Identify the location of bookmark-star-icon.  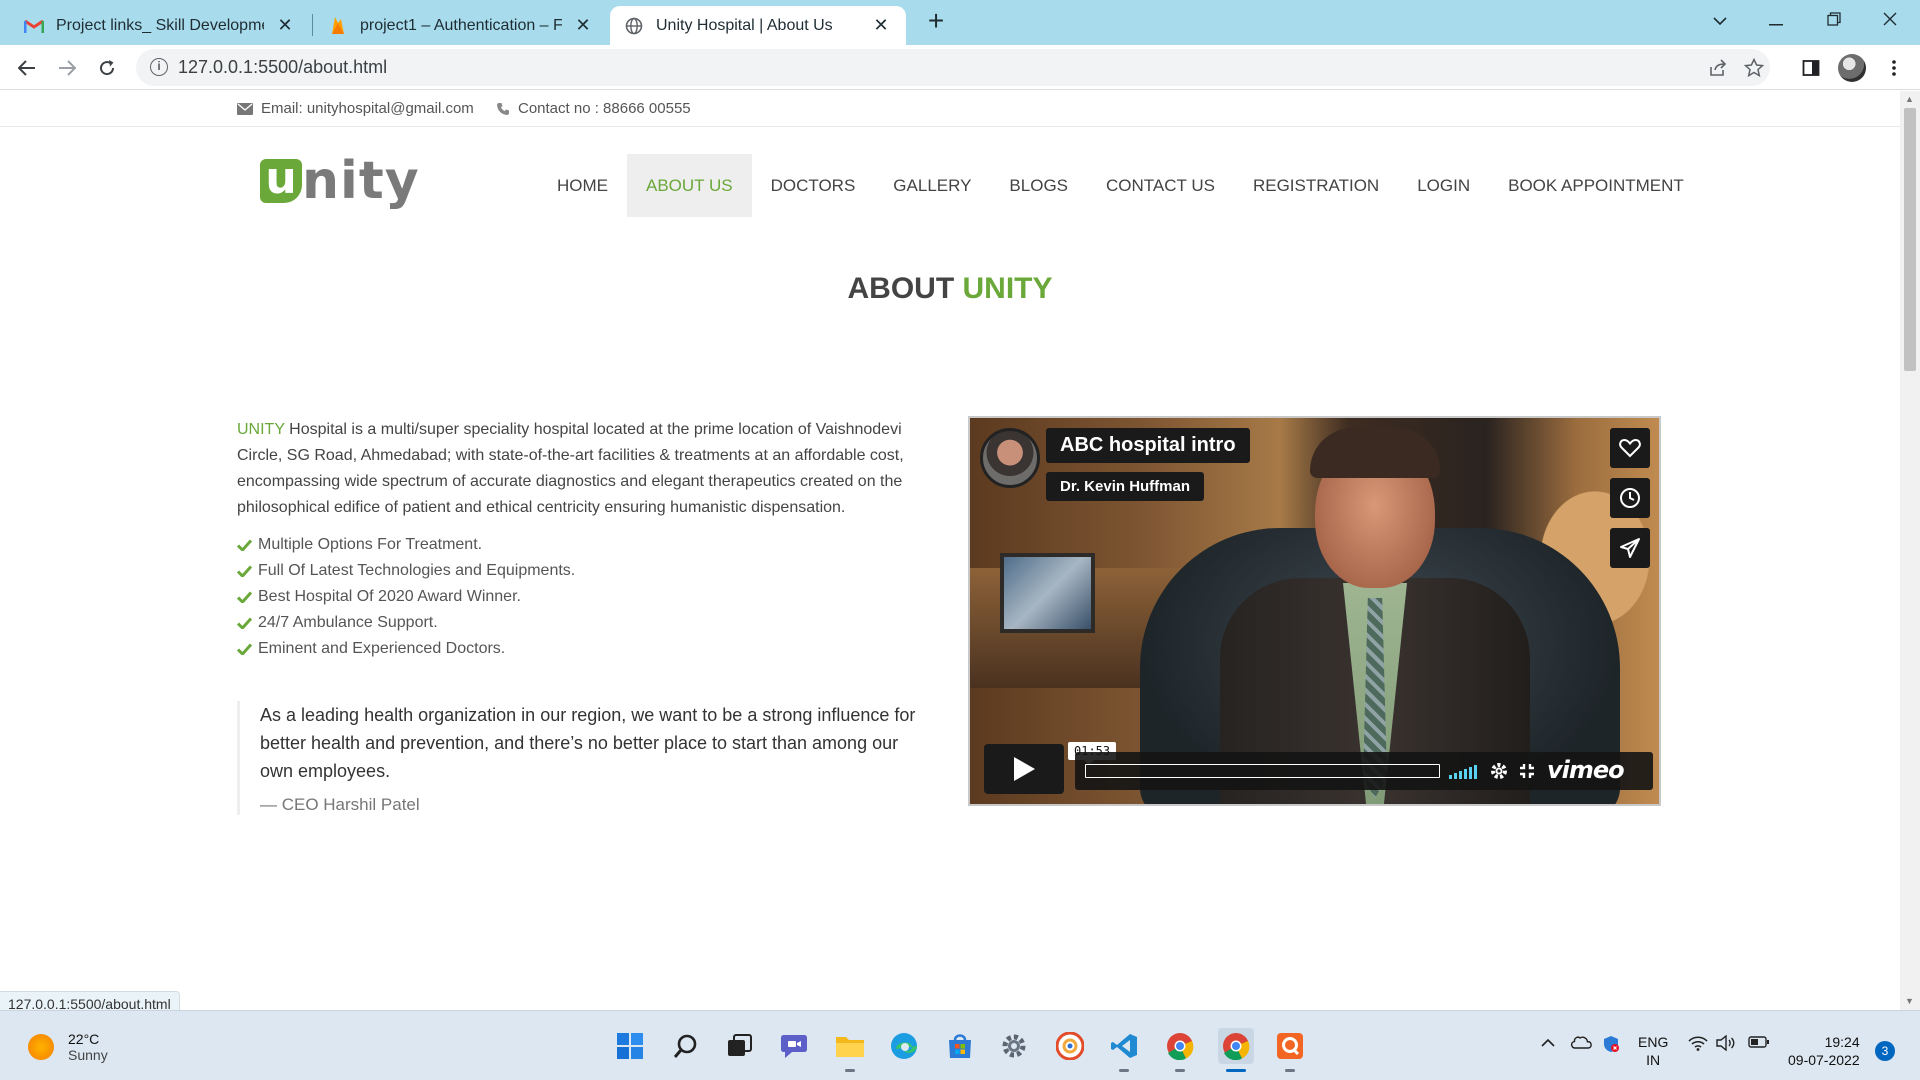
(1754, 68).